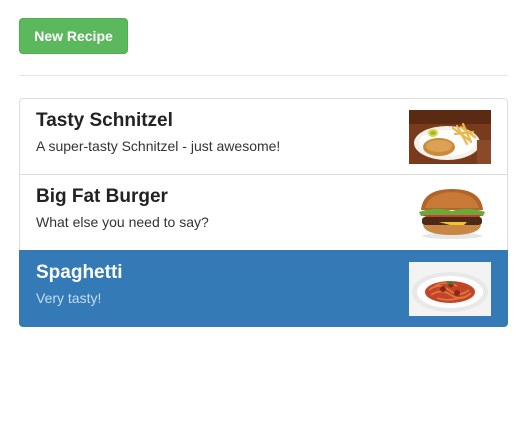  Describe the element at coordinates (158, 146) in the screenshot. I see `recipe-description: A super-tasty Schnitzel - just awesome!` at that location.